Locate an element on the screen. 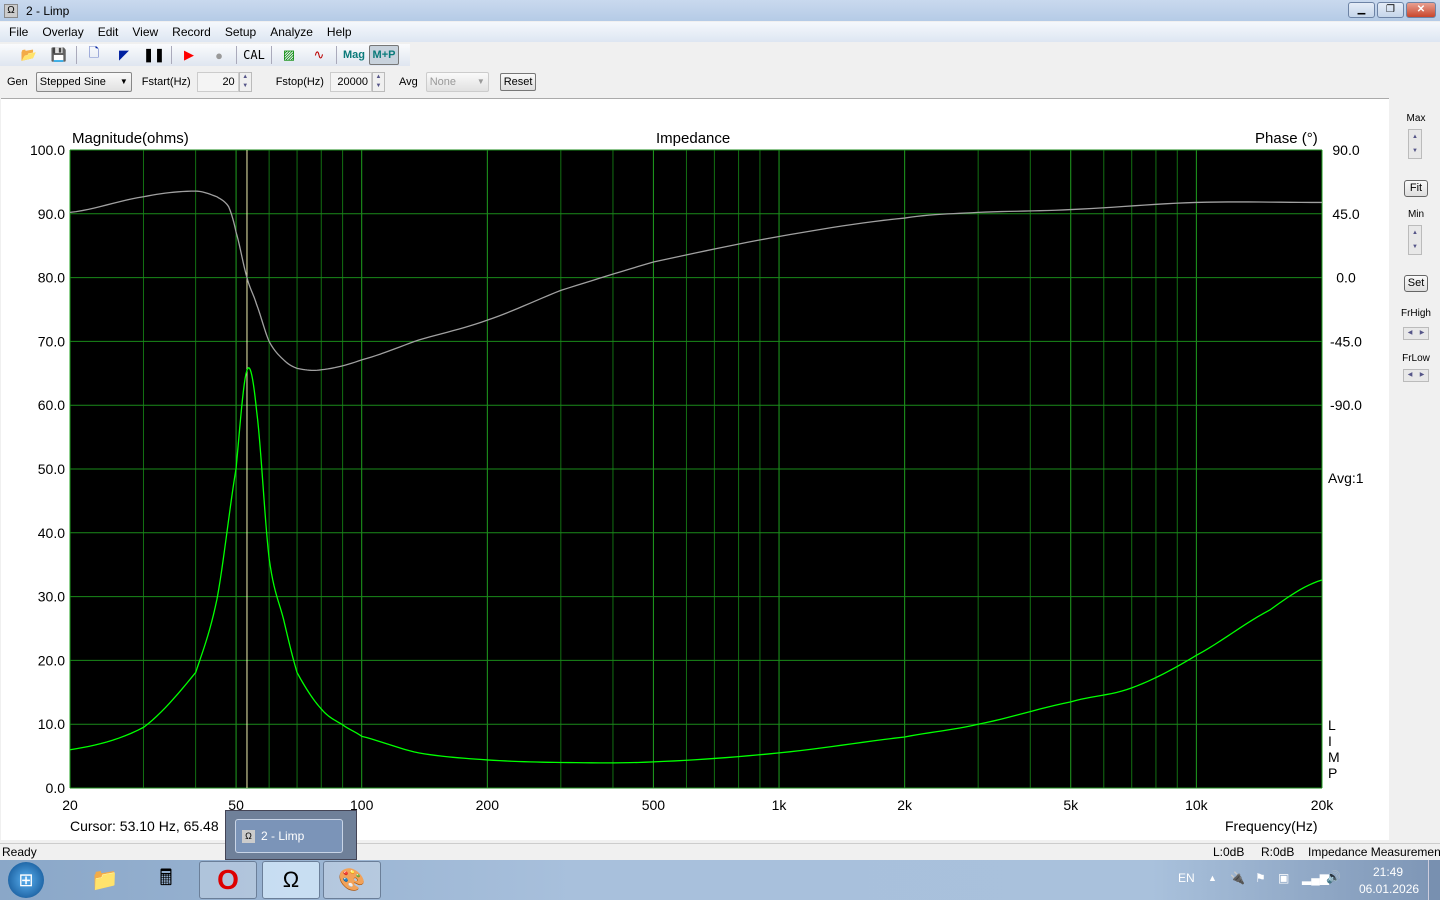  security-icon: 🔌 is located at coordinates (1237, 878).